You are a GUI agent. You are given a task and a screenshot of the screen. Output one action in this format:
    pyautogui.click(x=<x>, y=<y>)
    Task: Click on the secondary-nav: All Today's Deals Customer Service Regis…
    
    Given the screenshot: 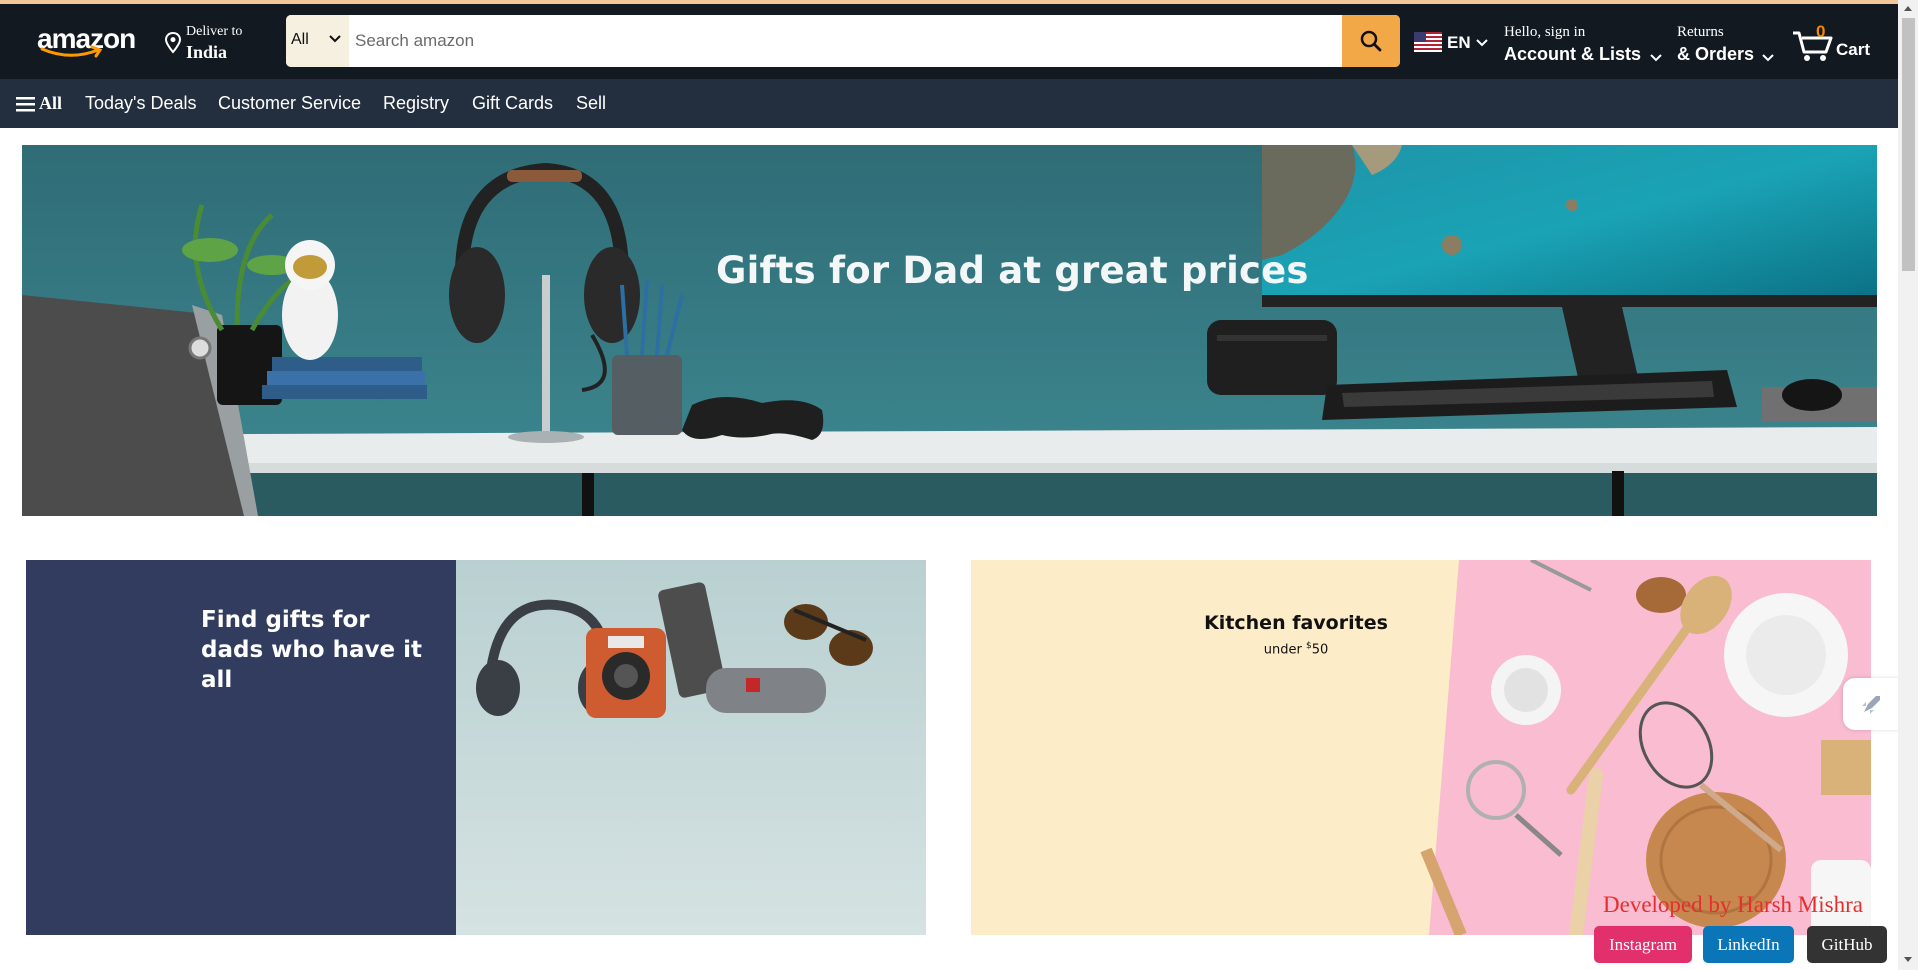 What is the action you would take?
    pyautogui.click(x=949, y=103)
    